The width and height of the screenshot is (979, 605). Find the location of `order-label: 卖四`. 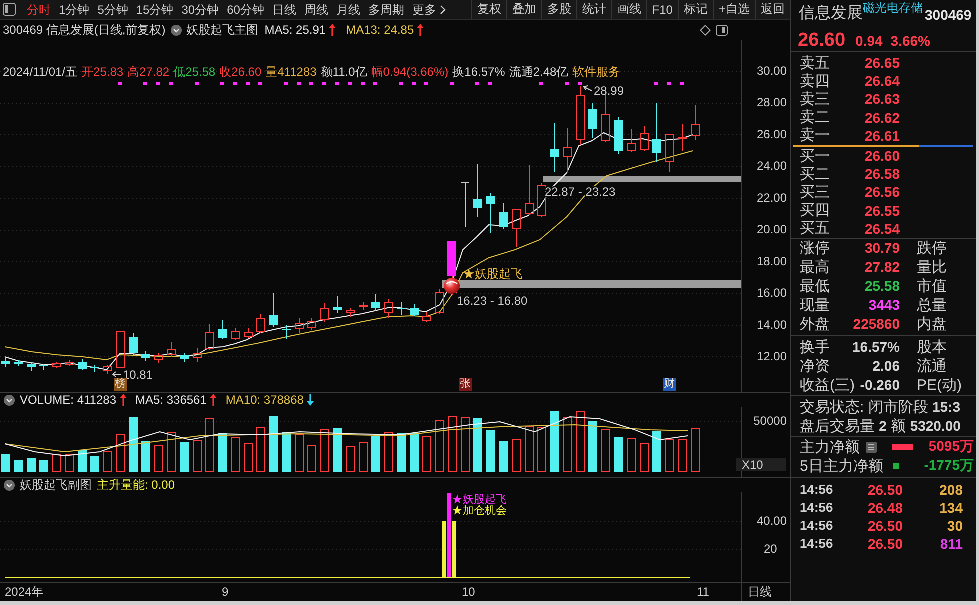

order-label: 卖四 is located at coordinates (815, 81).